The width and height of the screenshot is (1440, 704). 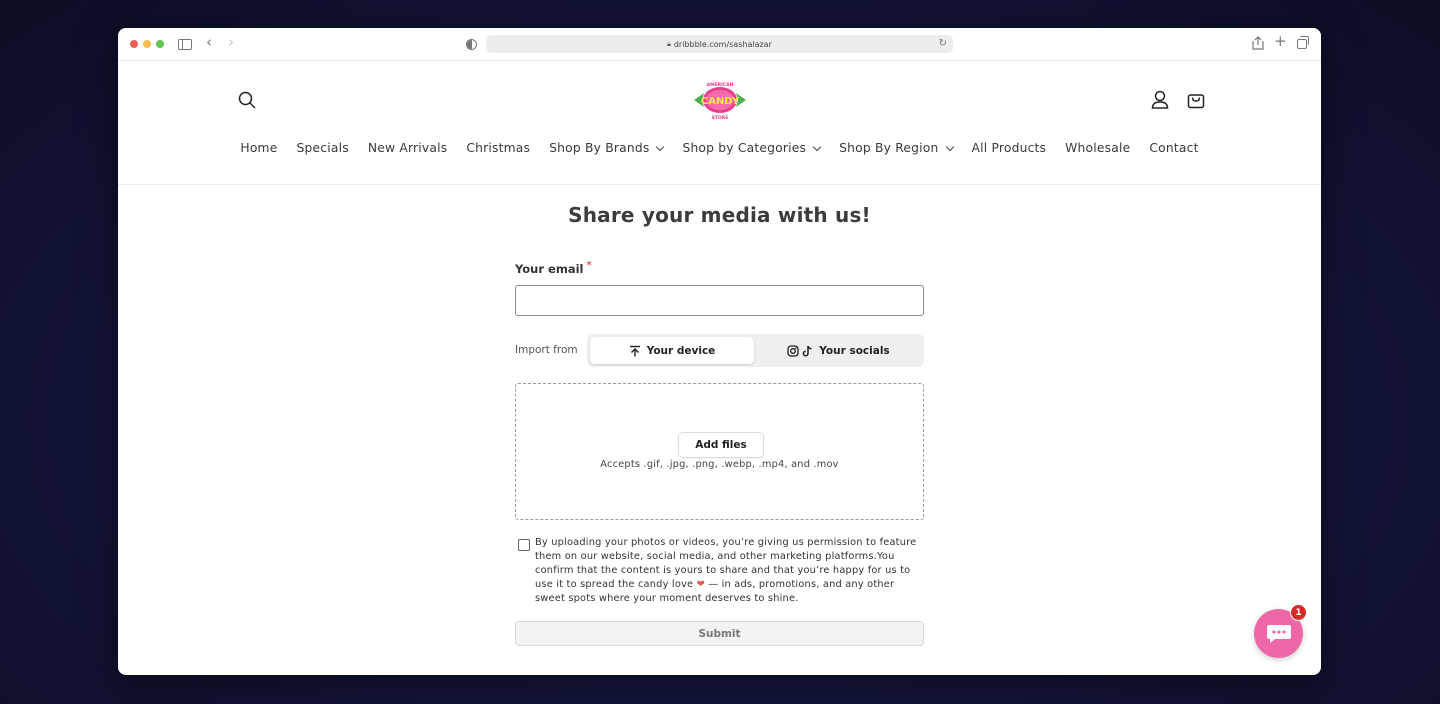 I want to click on logo-word: CANDY, so click(x=720, y=101).